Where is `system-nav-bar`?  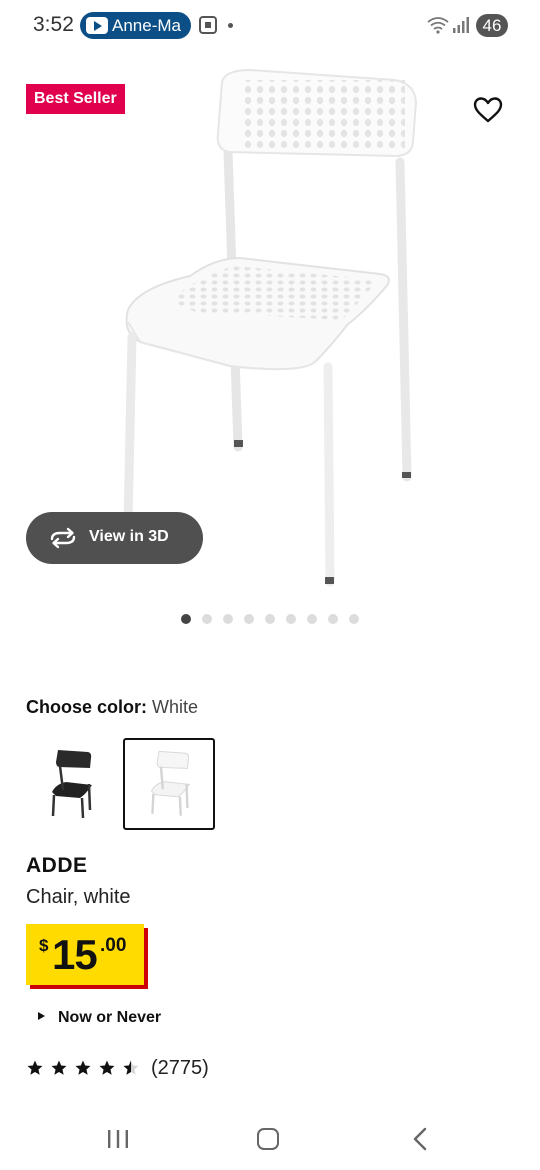 system-nav-bar is located at coordinates (270, 1140).